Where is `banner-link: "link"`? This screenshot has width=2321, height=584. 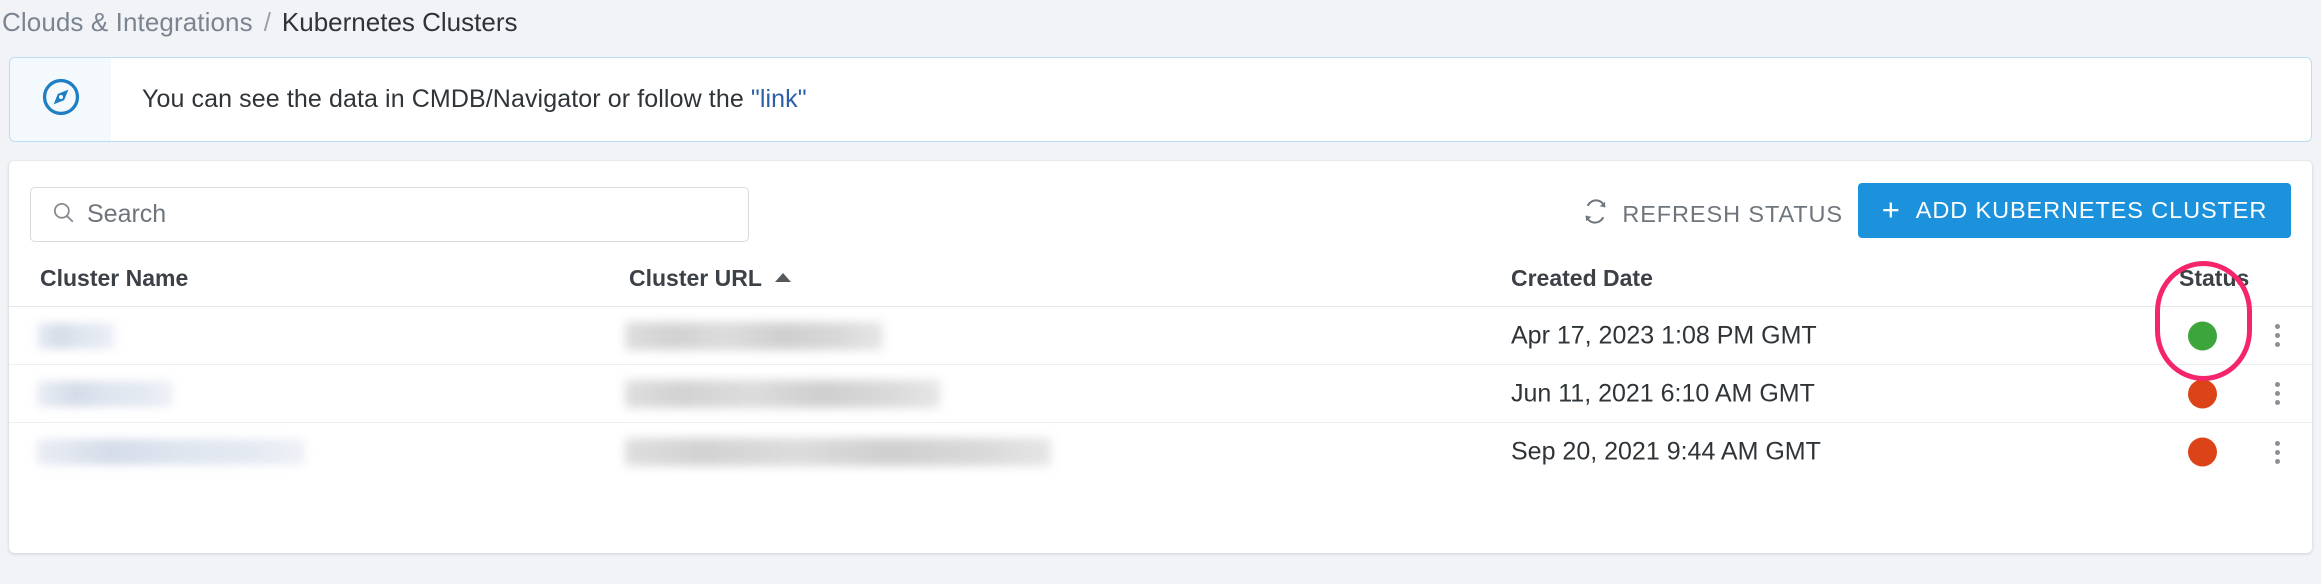 banner-link: "link" is located at coordinates (779, 99).